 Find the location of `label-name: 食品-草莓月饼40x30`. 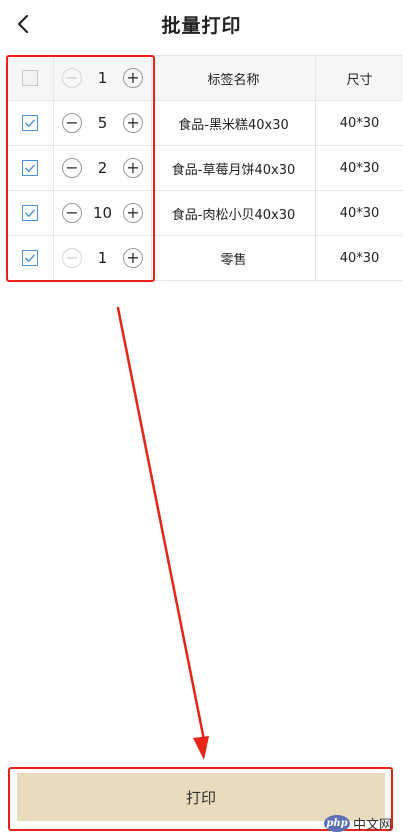

label-name: 食品-草莓月饼40x30 is located at coordinates (234, 168).